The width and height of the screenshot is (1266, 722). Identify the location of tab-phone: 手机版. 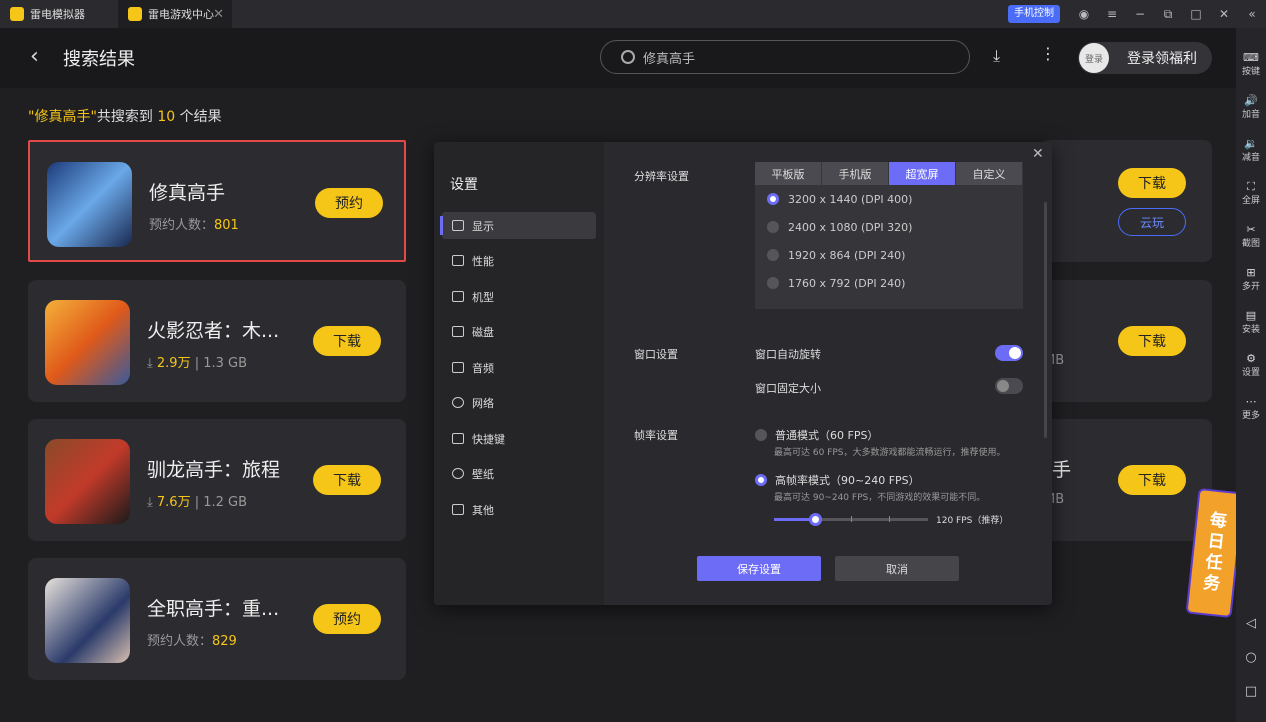
(855, 173).